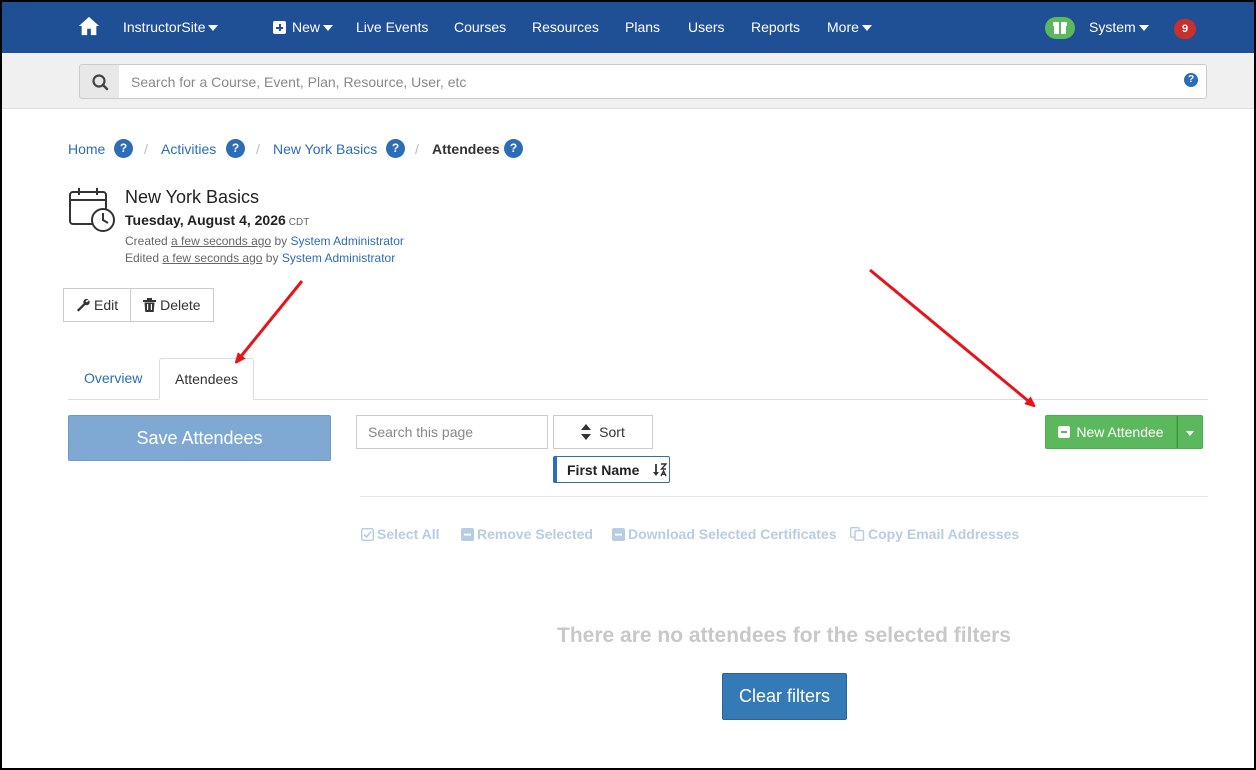  What do you see at coordinates (338, 258) in the screenshot?
I see `edited-by-link: System Administrator` at bounding box center [338, 258].